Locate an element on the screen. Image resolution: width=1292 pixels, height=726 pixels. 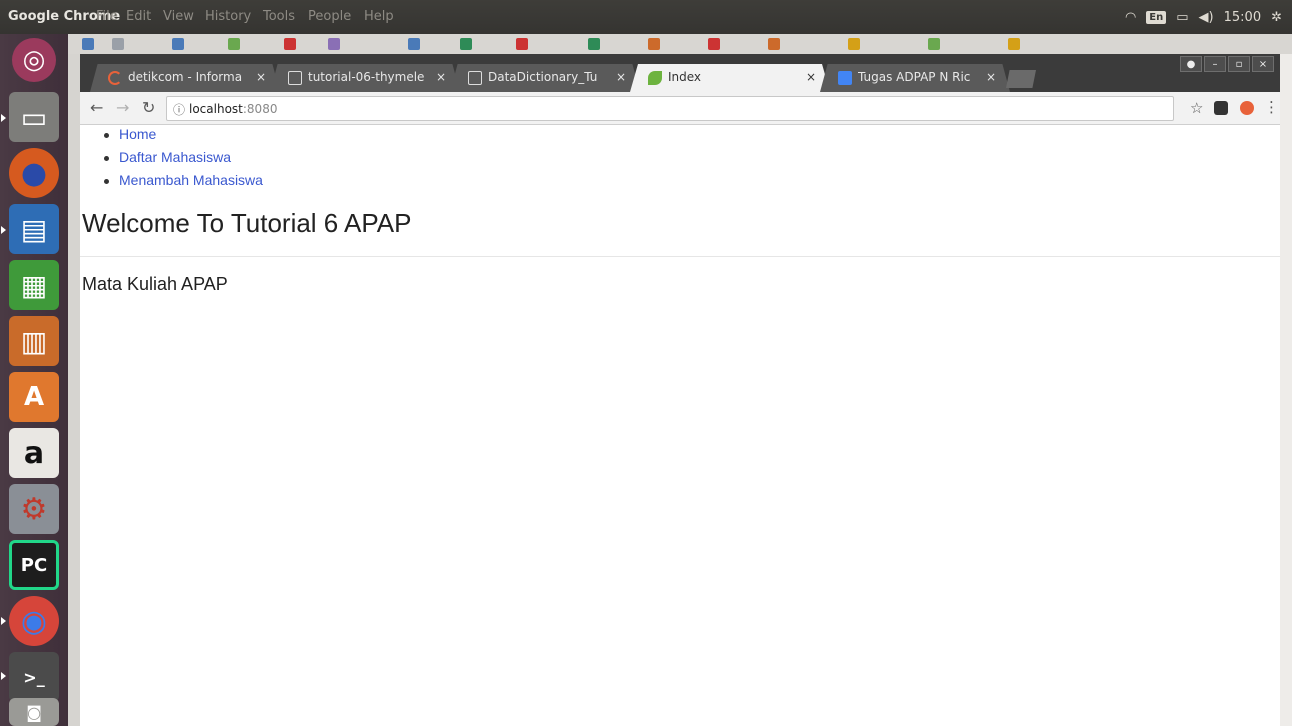
menu-tools: Tools is located at coordinates (279, 16).